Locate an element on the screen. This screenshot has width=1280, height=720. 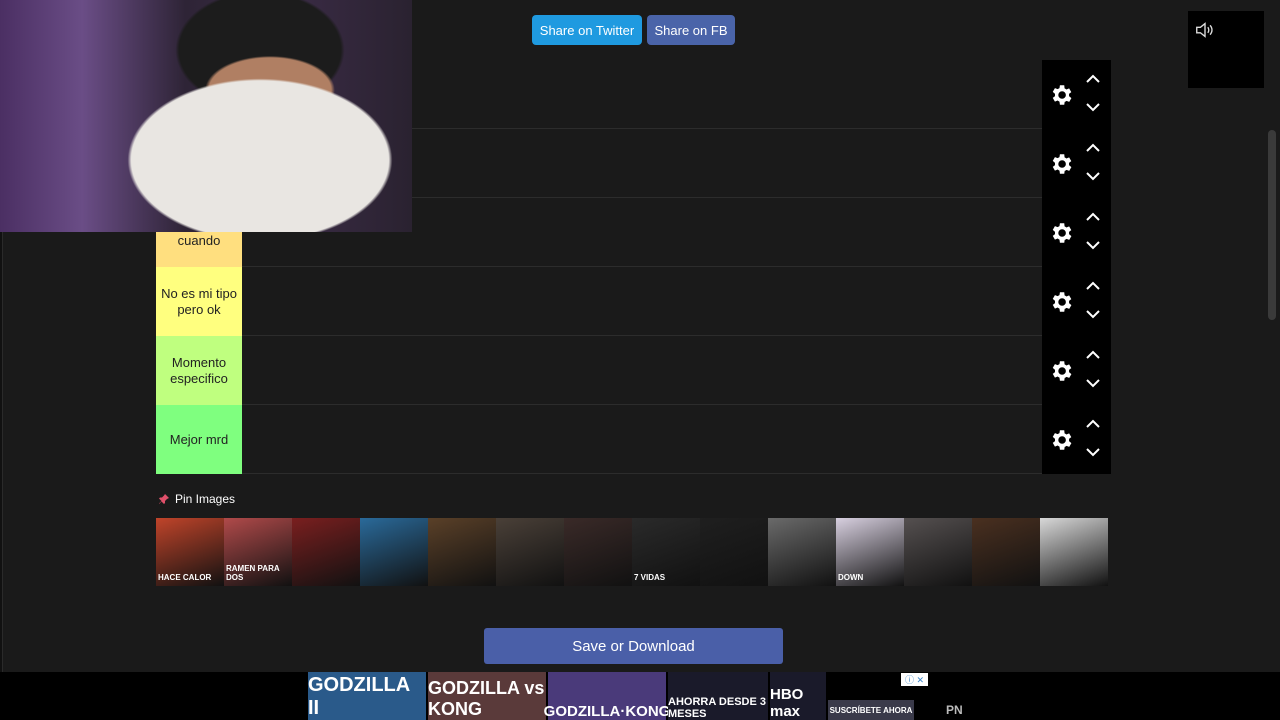
ad-tile: AHORRA DESDE 3 MESES is located at coordinates (718, 696).